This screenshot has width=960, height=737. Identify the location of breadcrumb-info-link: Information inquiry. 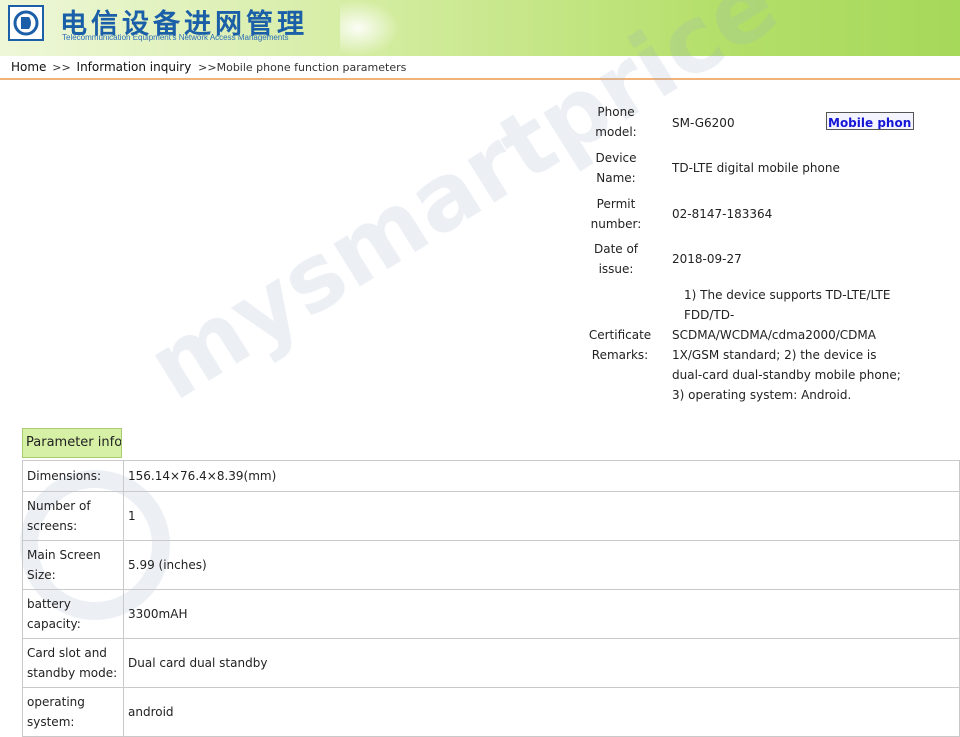
(134, 67).